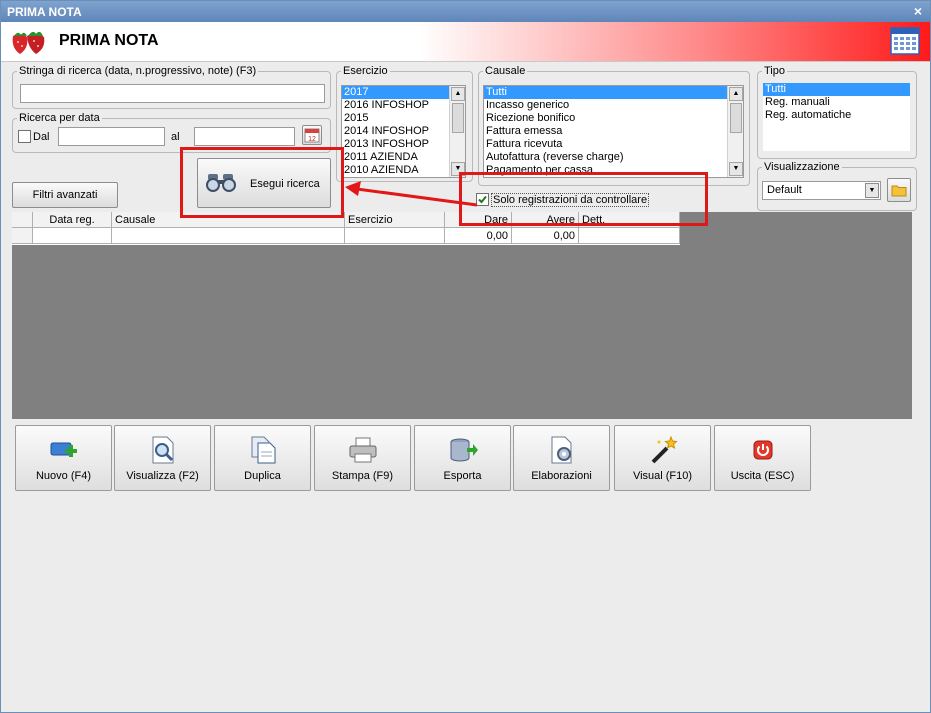 The width and height of the screenshot is (931, 713). I want to click on magic-wand-icon, so click(664, 449).